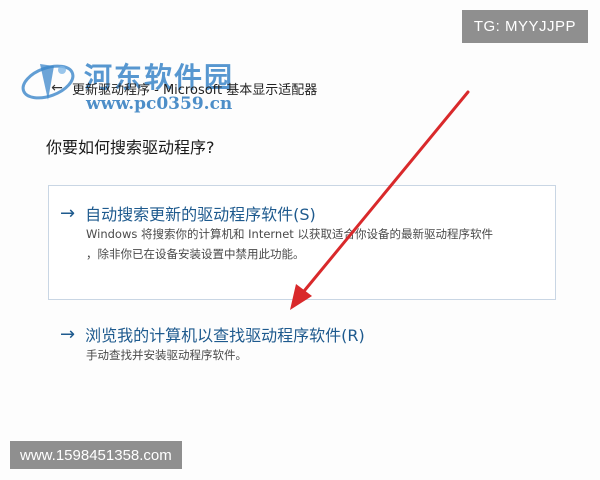 Image resolution: width=600 pixels, height=480 pixels. What do you see at coordinates (195, 90) in the screenshot?
I see `dialog-title: 更新驱动程序 - Microsoft 基本显示适配器` at bounding box center [195, 90].